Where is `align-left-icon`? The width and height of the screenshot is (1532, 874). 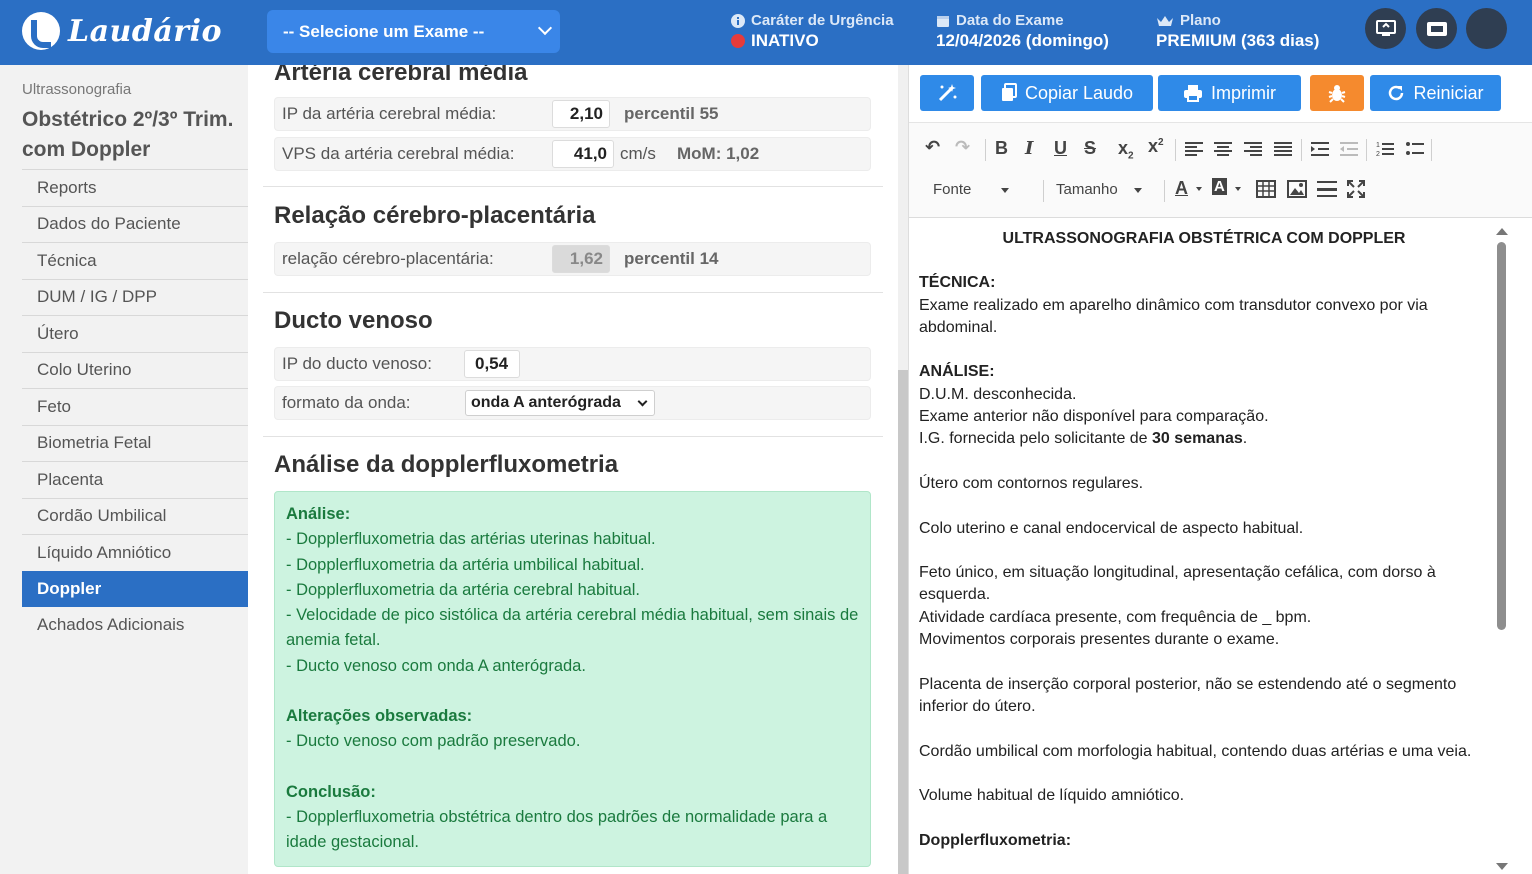
align-left-icon is located at coordinates (1194, 149).